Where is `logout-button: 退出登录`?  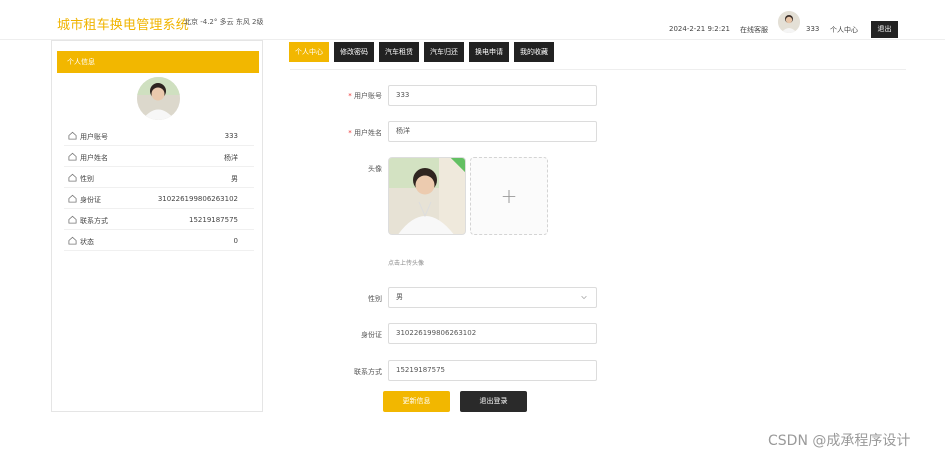 logout-button: 退出登录 is located at coordinates (493, 401).